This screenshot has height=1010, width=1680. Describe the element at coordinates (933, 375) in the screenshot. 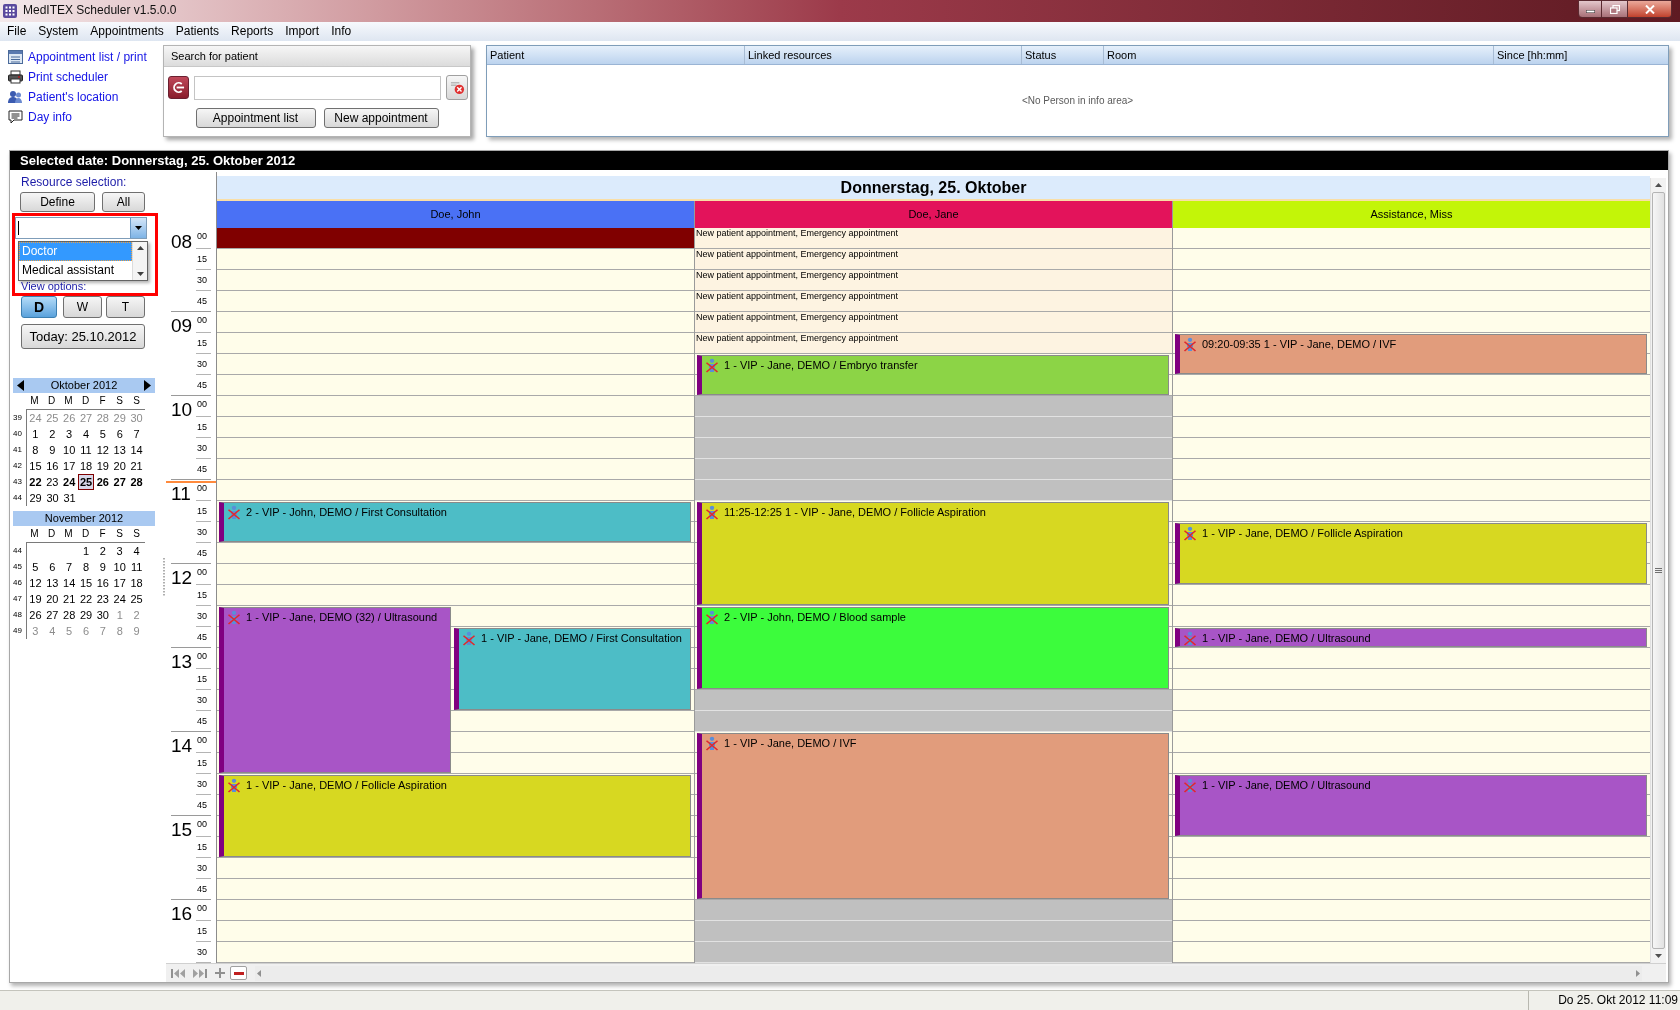

I see `appointment-card: 1 - VIP - Jane, DEMO / Embryo transfer` at that location.